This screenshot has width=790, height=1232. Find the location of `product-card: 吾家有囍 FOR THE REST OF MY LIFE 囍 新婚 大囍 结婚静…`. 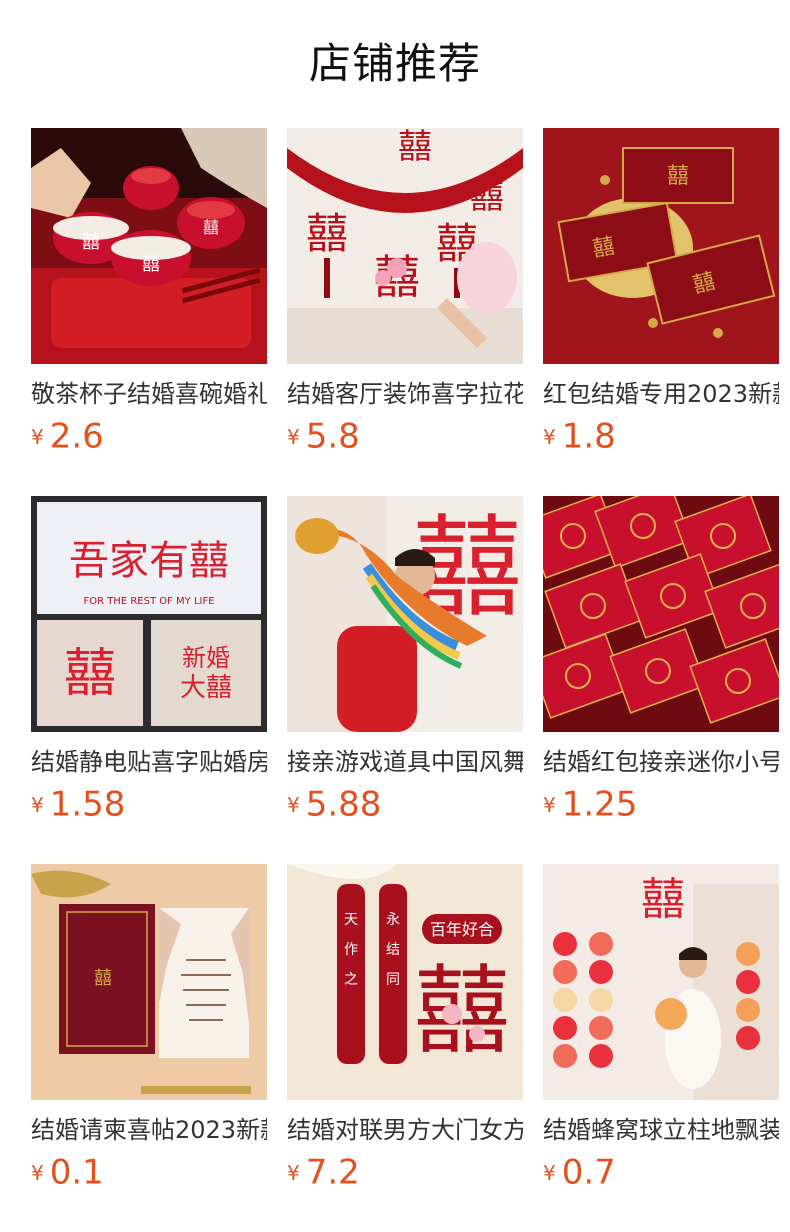

product-card: 吾家有囍 FOR THE REST OF MY LIFE 囍 新婚 大囍 结婚静… is located at coordinates (149, 680).